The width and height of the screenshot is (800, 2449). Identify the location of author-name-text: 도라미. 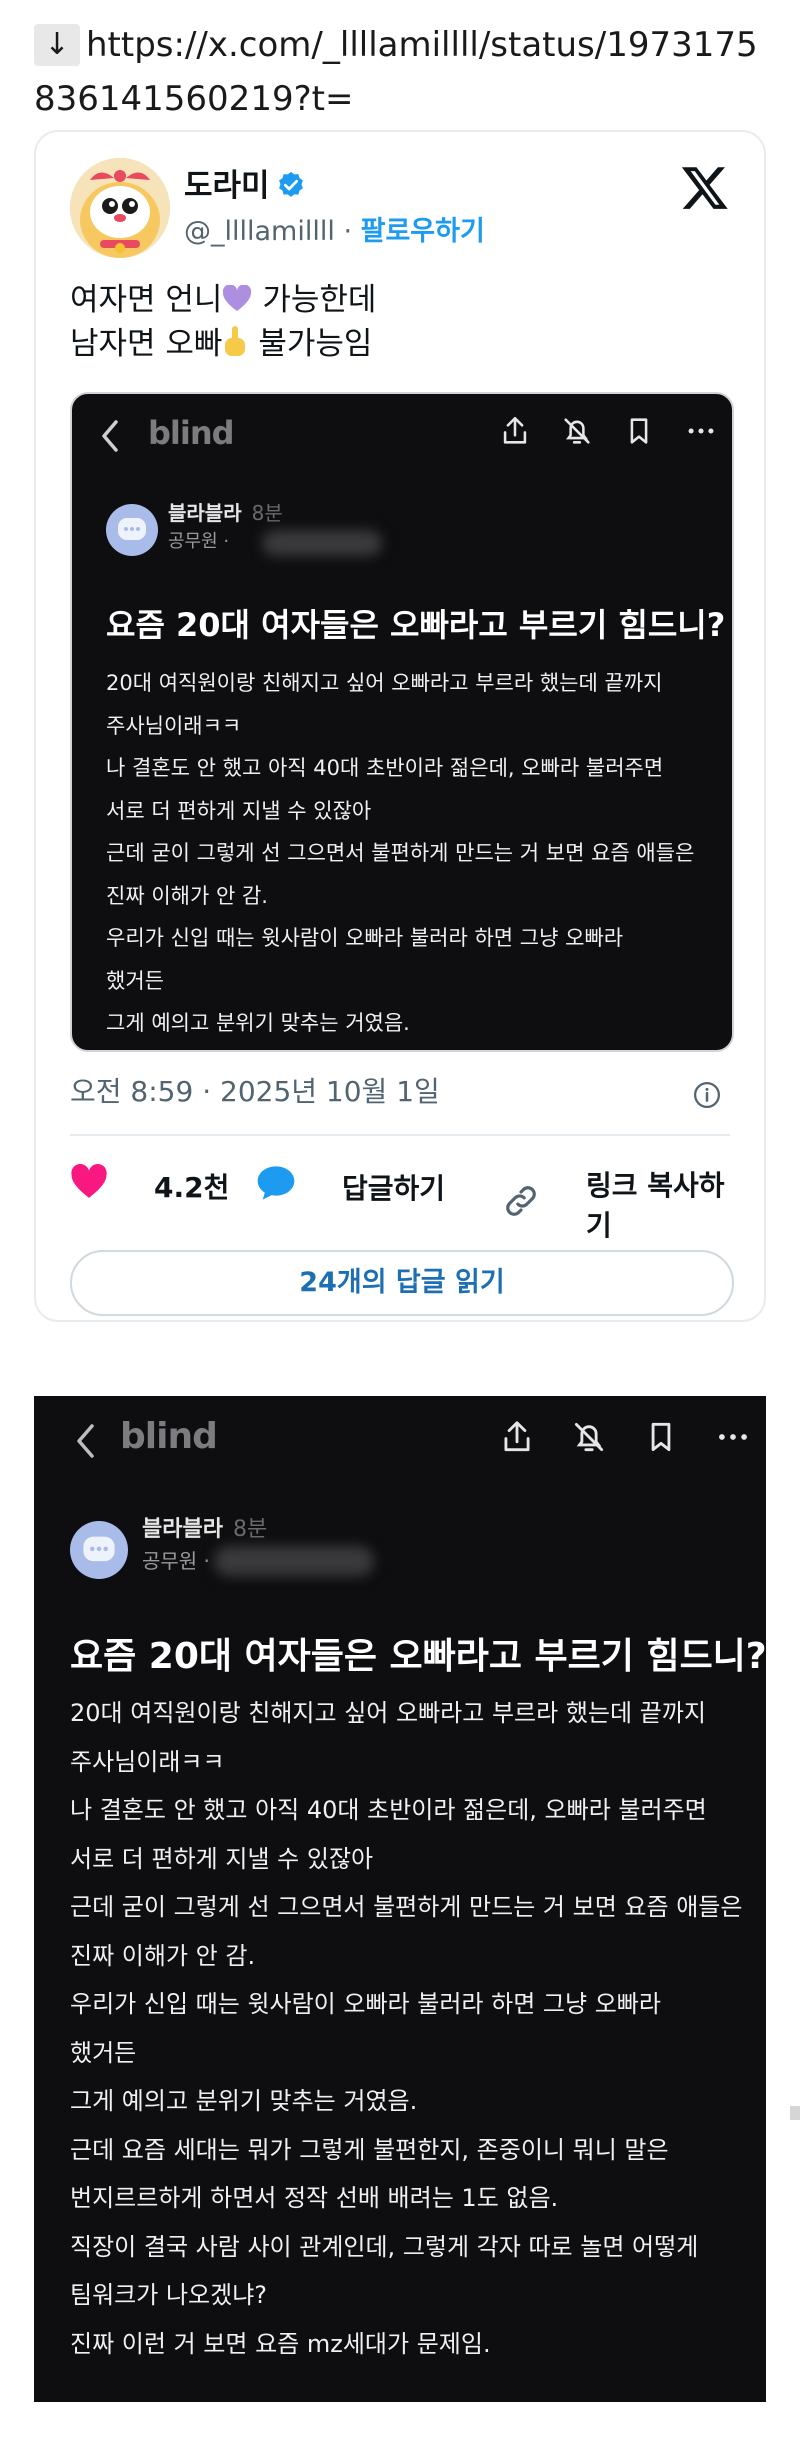
(227, 186).